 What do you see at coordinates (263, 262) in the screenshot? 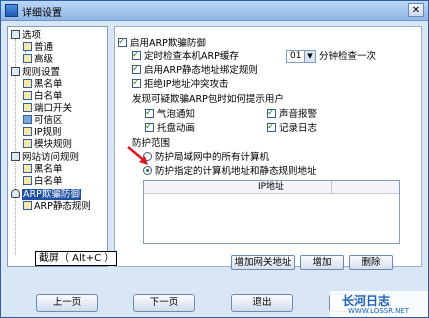
I see `add-gateway-button: 增加网关地址` at bounding box center [263, 262].